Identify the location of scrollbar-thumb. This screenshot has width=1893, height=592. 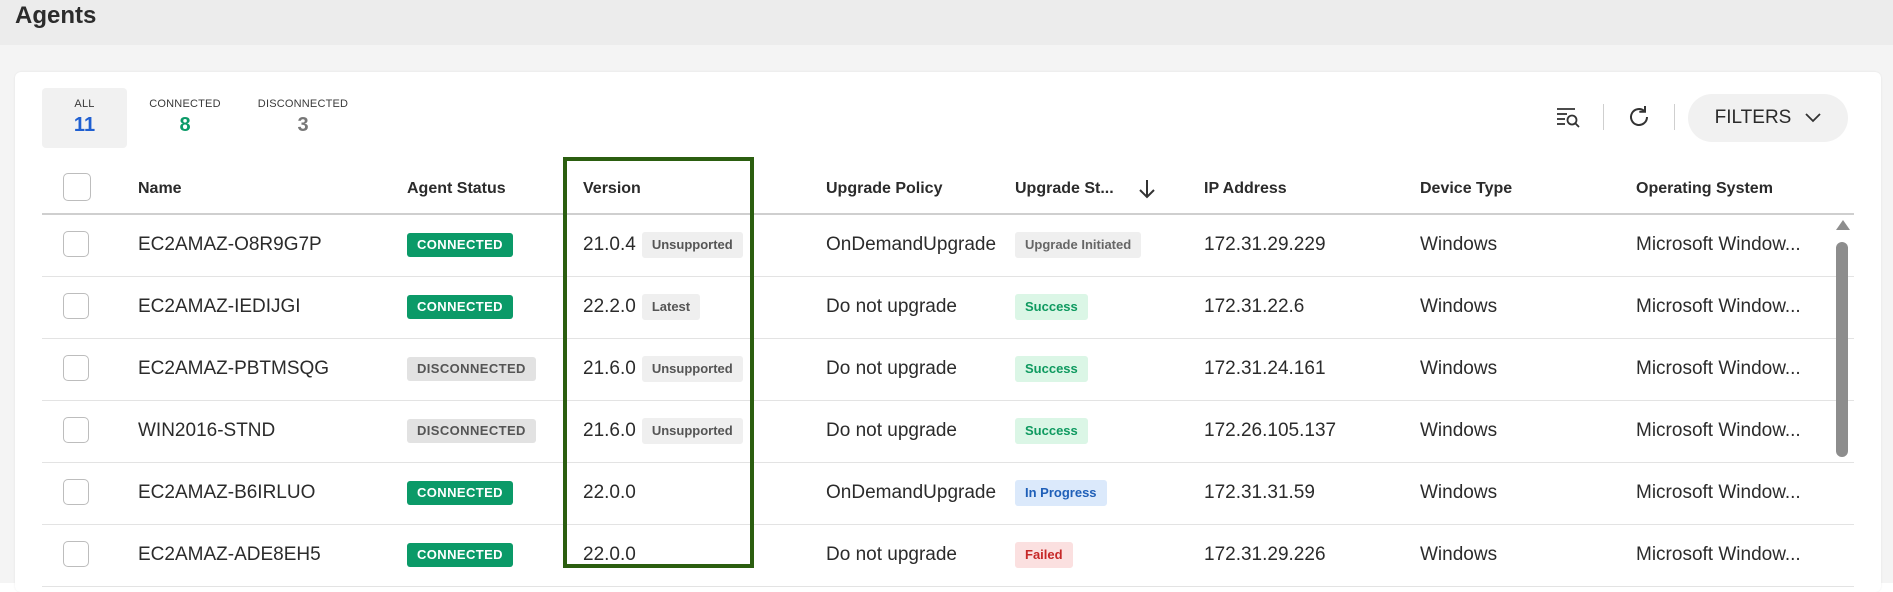
(1842, 349).